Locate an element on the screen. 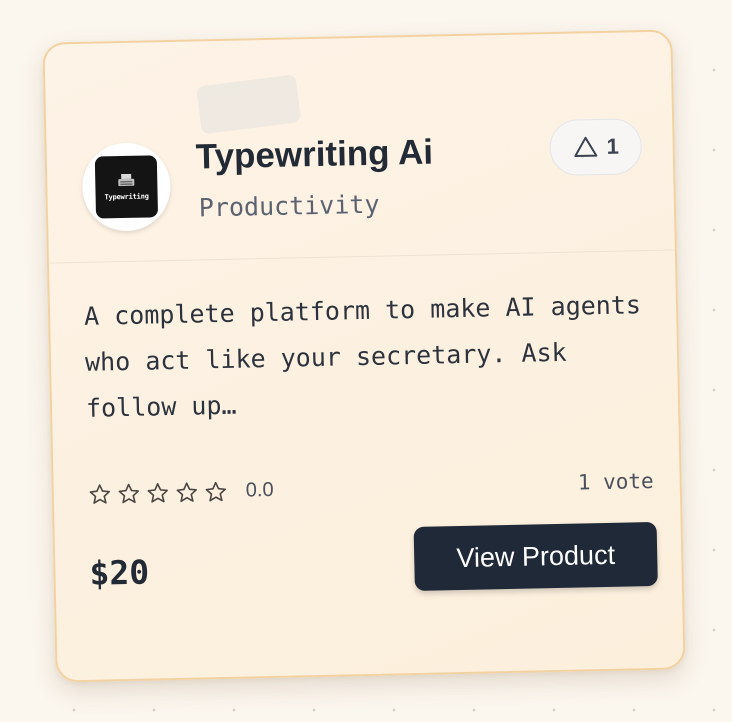  rating-row: 0.0 1 vote is located at coordinates (371, 489).